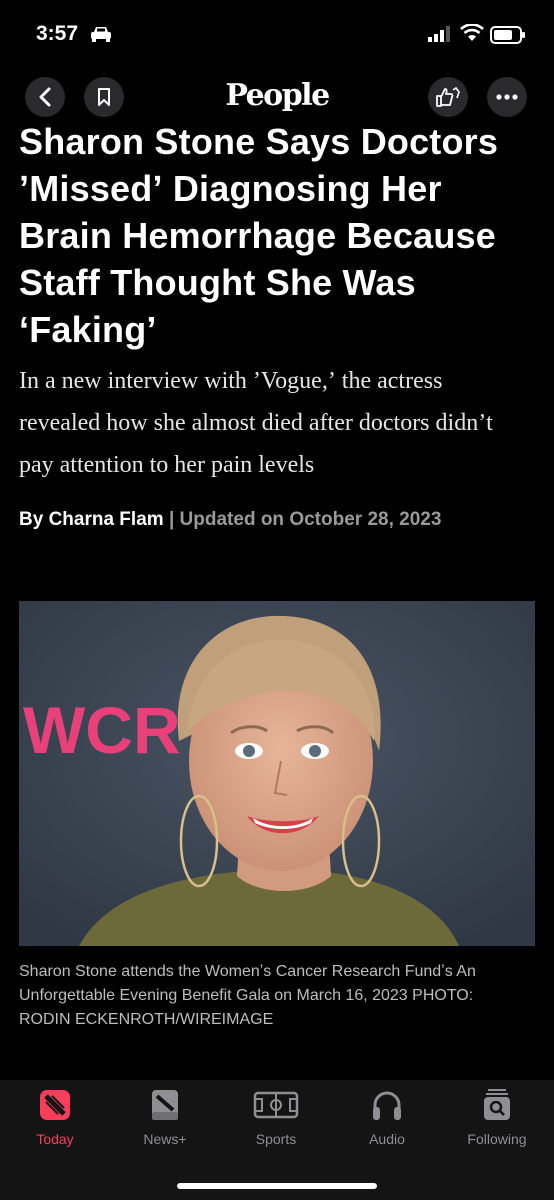 This screenshot has height=1200, width=554. Describe the element at coordinates (165, 1105) in the screenshot. I see `news-plus-icon` at that location.